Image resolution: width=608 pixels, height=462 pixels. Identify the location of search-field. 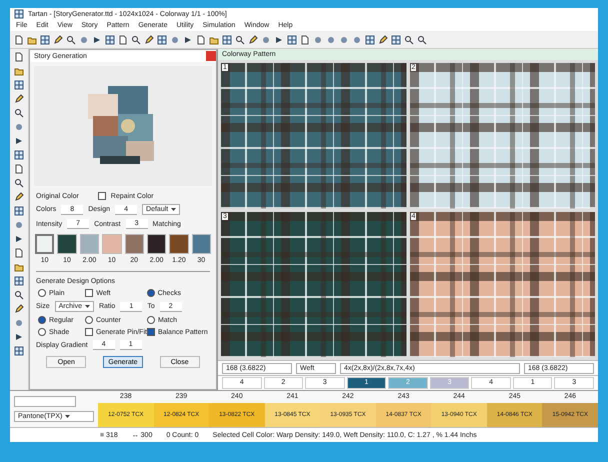
(45, 401).